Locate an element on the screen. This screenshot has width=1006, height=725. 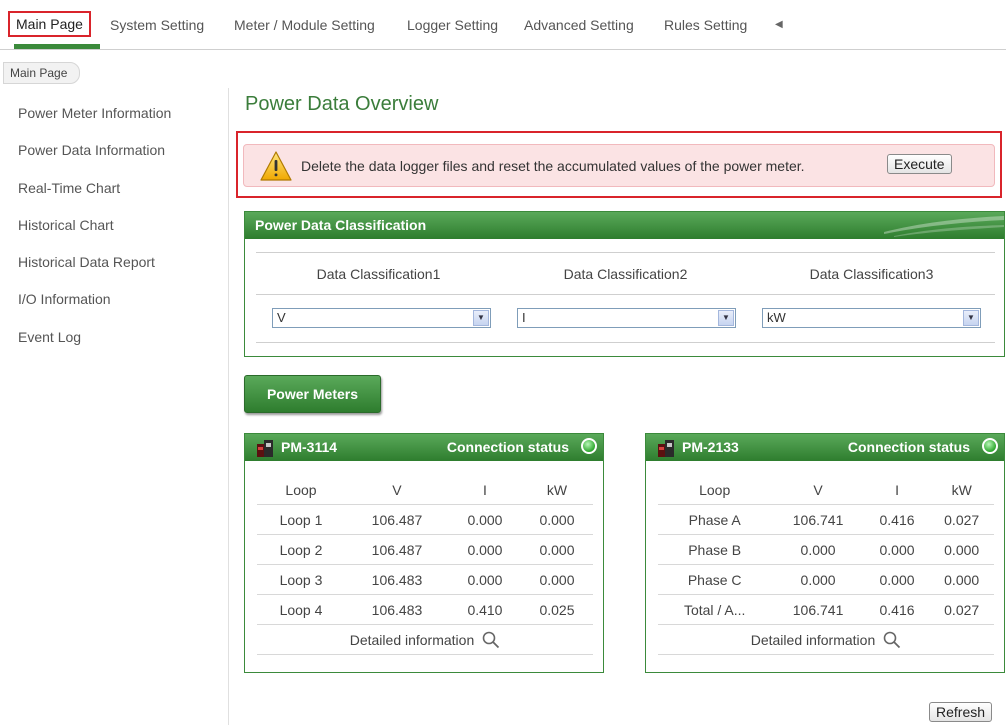
table-cell: 0.027 is located at coordinates (961, 609).